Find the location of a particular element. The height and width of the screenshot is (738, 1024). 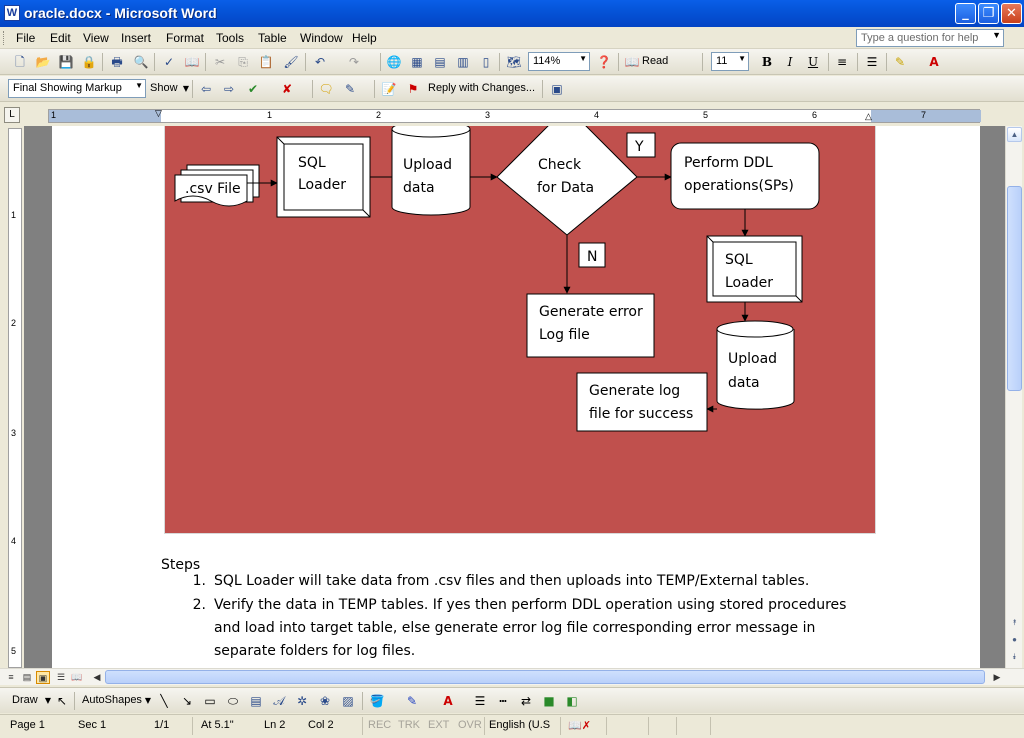

ruler-strip: 1 1 2 3 4 5 6 7 ▽ △ is located at coordinates (514, 115).